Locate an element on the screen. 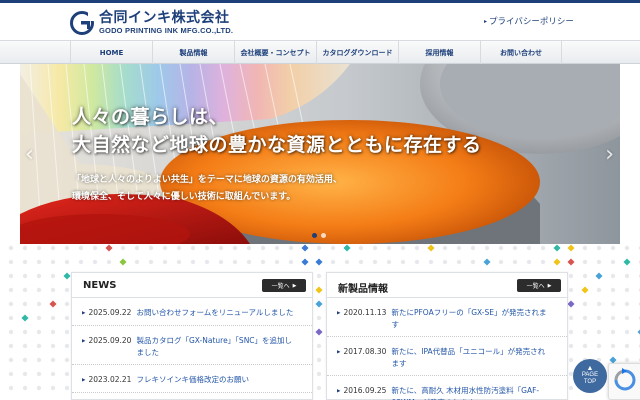 The height and width of the screenshot is (400, 640). news-link: お問い合わせフォームをリニューアルしました is located at coordinates (216, 313).